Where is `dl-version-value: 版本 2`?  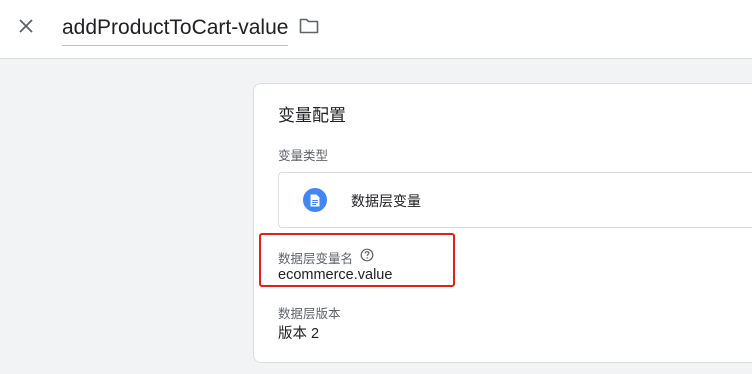
dl-version-value: 版本 2 is located at coordinates (298, 332).